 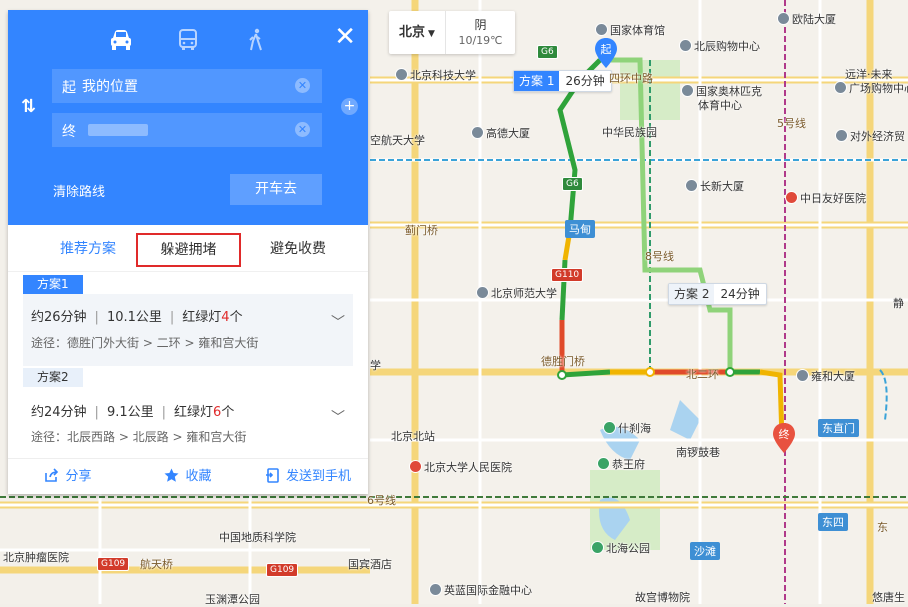 What do you see at coordinates (606, 53) in the screenshot?
I see `start-marker: 起` at bounding box center [606, 53].